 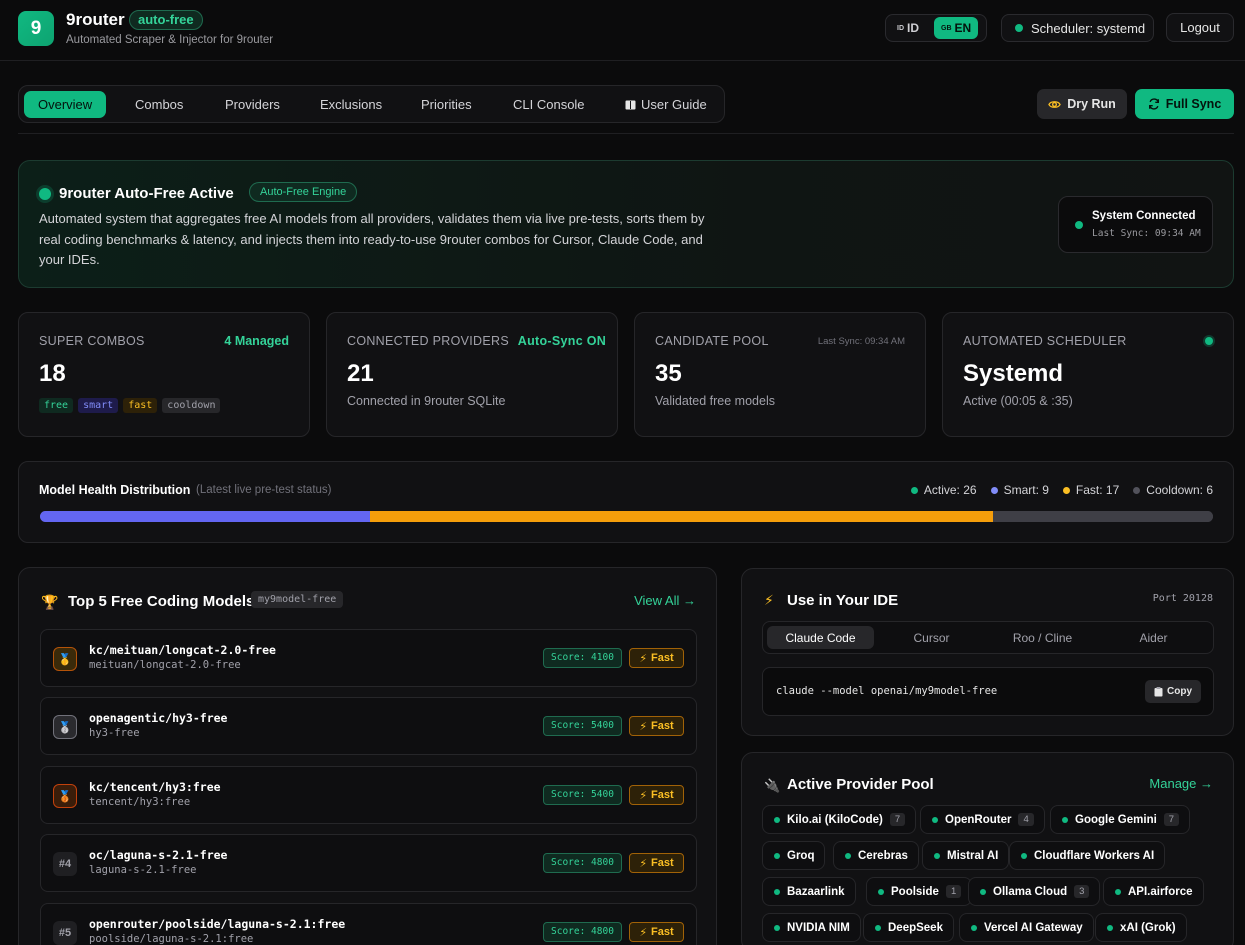 I want to click on provider-name: Kilo.ai (KiloCode), so click(x=835, y=819).